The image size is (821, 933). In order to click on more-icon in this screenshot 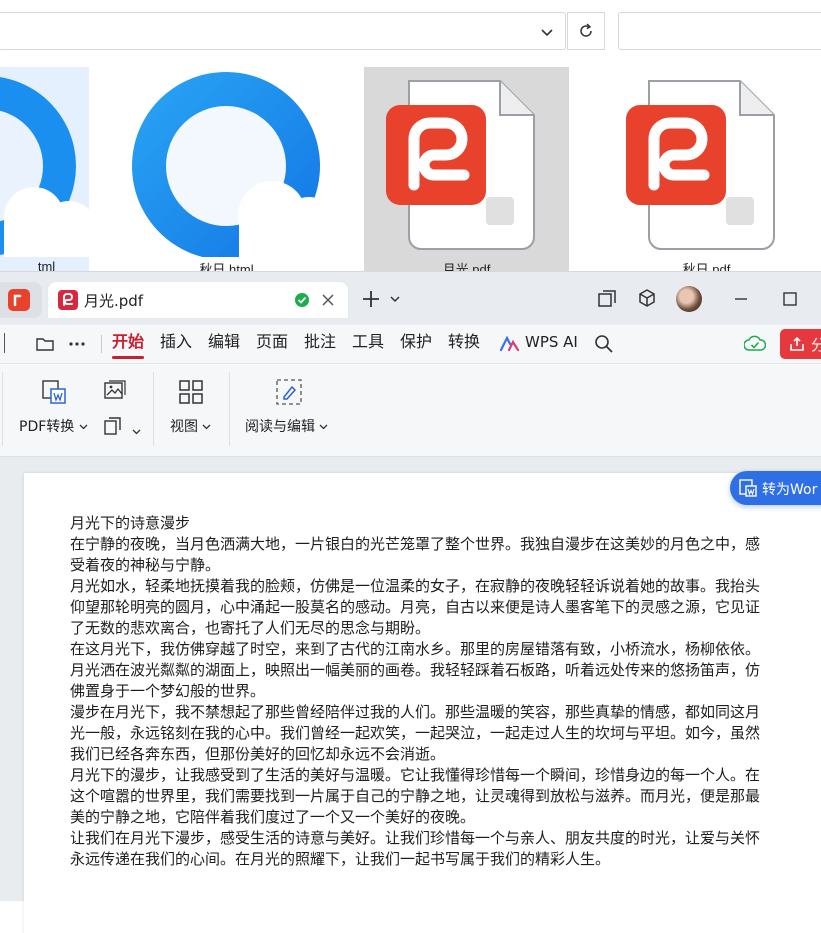, I will do `click(77, 344)`.